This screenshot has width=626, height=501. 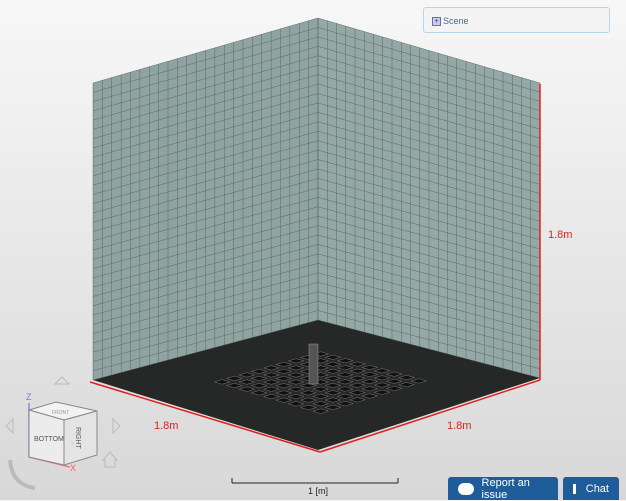 I want to click on chat-icon, so click(x=574, y=488).